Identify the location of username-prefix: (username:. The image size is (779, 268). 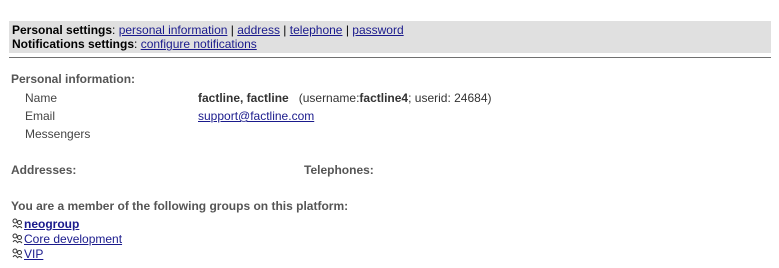
(329, 98).